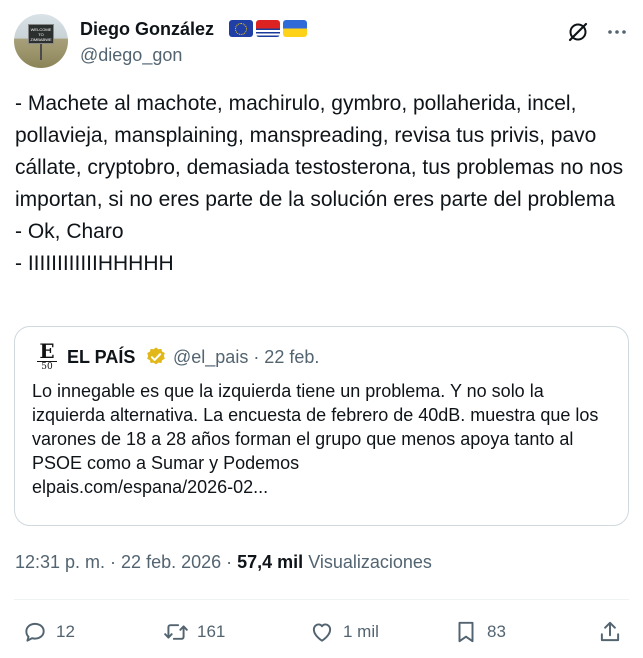 This screenshot has height=658, width=643. Describe the element at coordinates (466, 632) in the screenshot. I see `bookmark-icon` at that location.